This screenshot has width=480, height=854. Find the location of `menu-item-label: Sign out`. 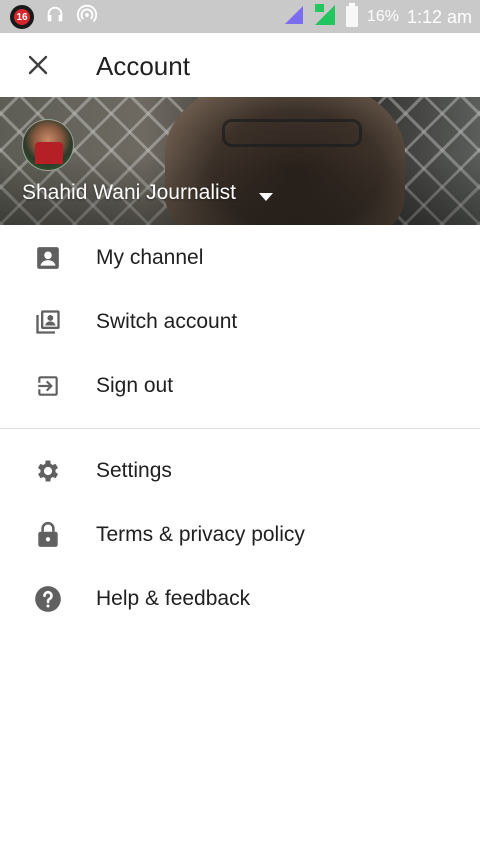

menu-item-label: Sign out is located at coordinates (135, 385).